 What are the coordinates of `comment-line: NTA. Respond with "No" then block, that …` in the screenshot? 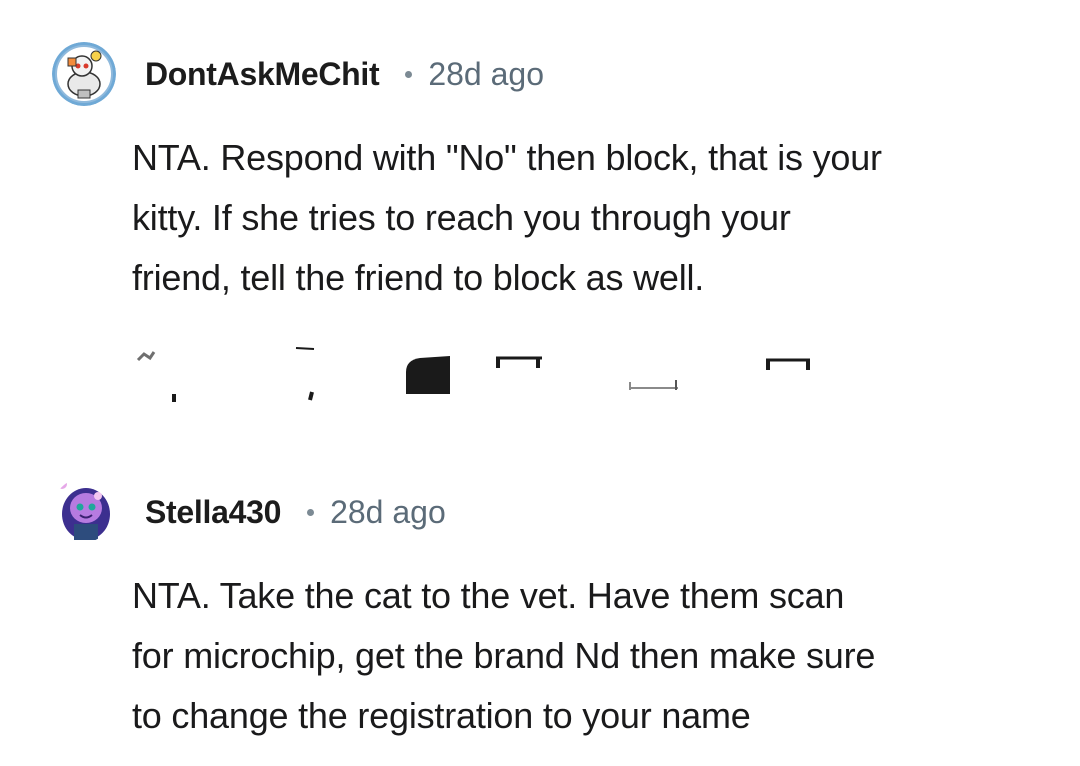 It's located at (507, 157).